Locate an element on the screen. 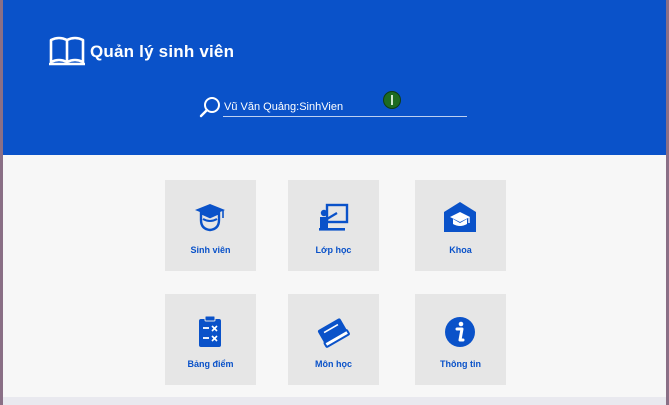 The image size is (669, 405). classroom-teacher-icon is located at coordinates (334, 217).